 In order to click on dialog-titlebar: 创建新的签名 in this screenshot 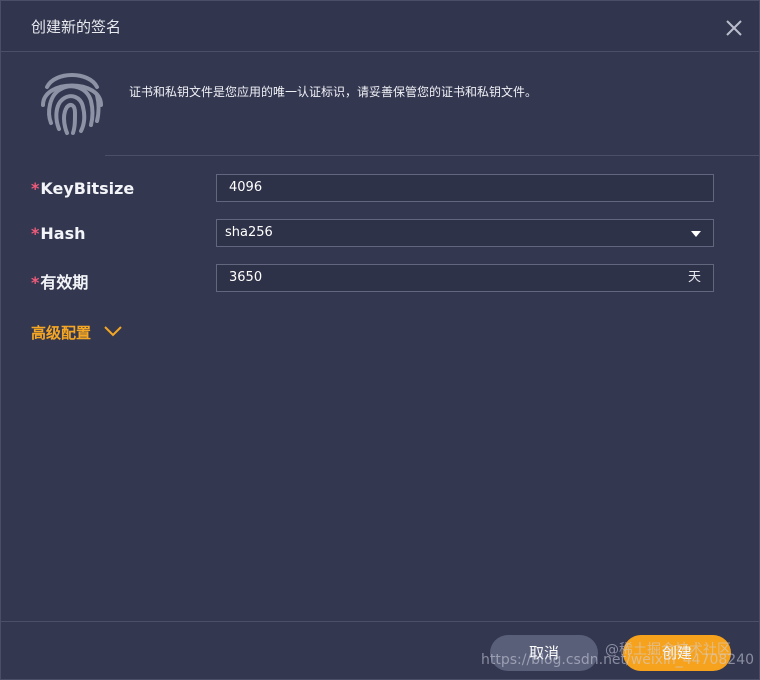, I will do `click(380, 26)`.